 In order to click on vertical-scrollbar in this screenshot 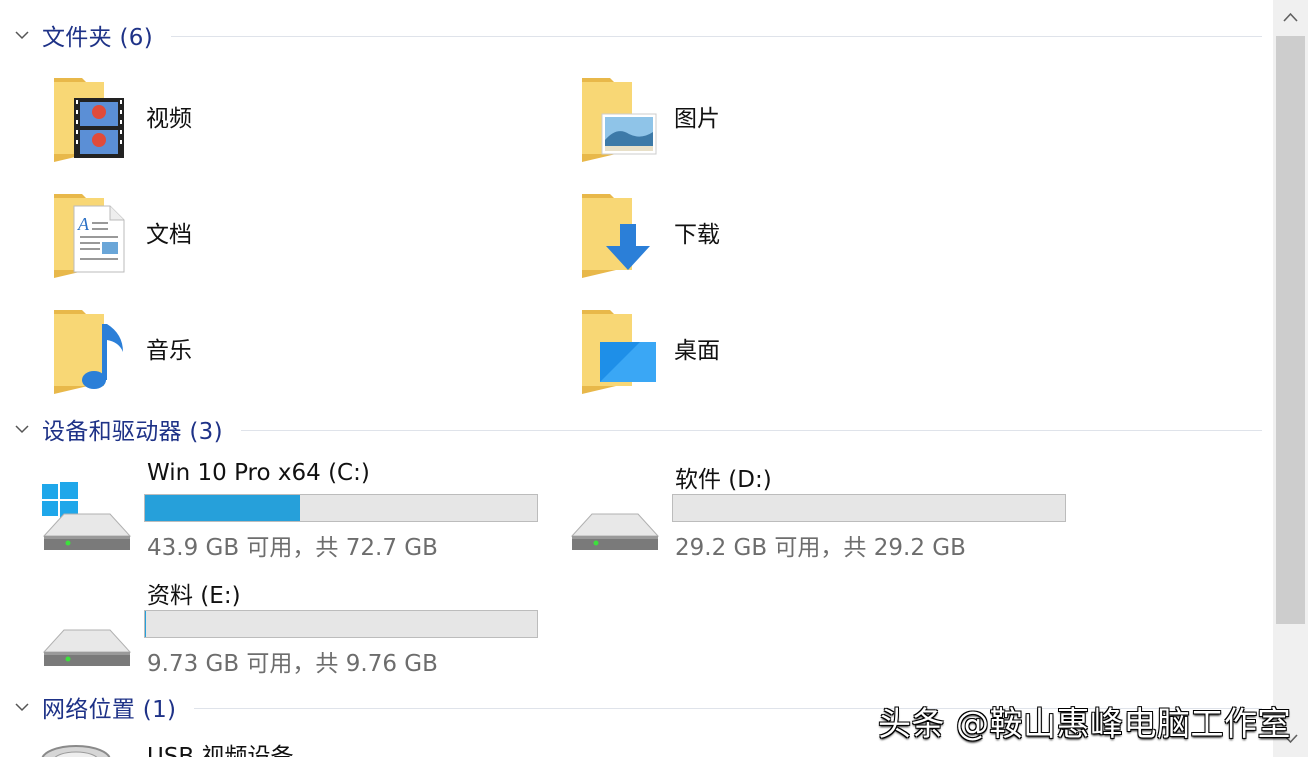, I will do `click(1290, 378)`.